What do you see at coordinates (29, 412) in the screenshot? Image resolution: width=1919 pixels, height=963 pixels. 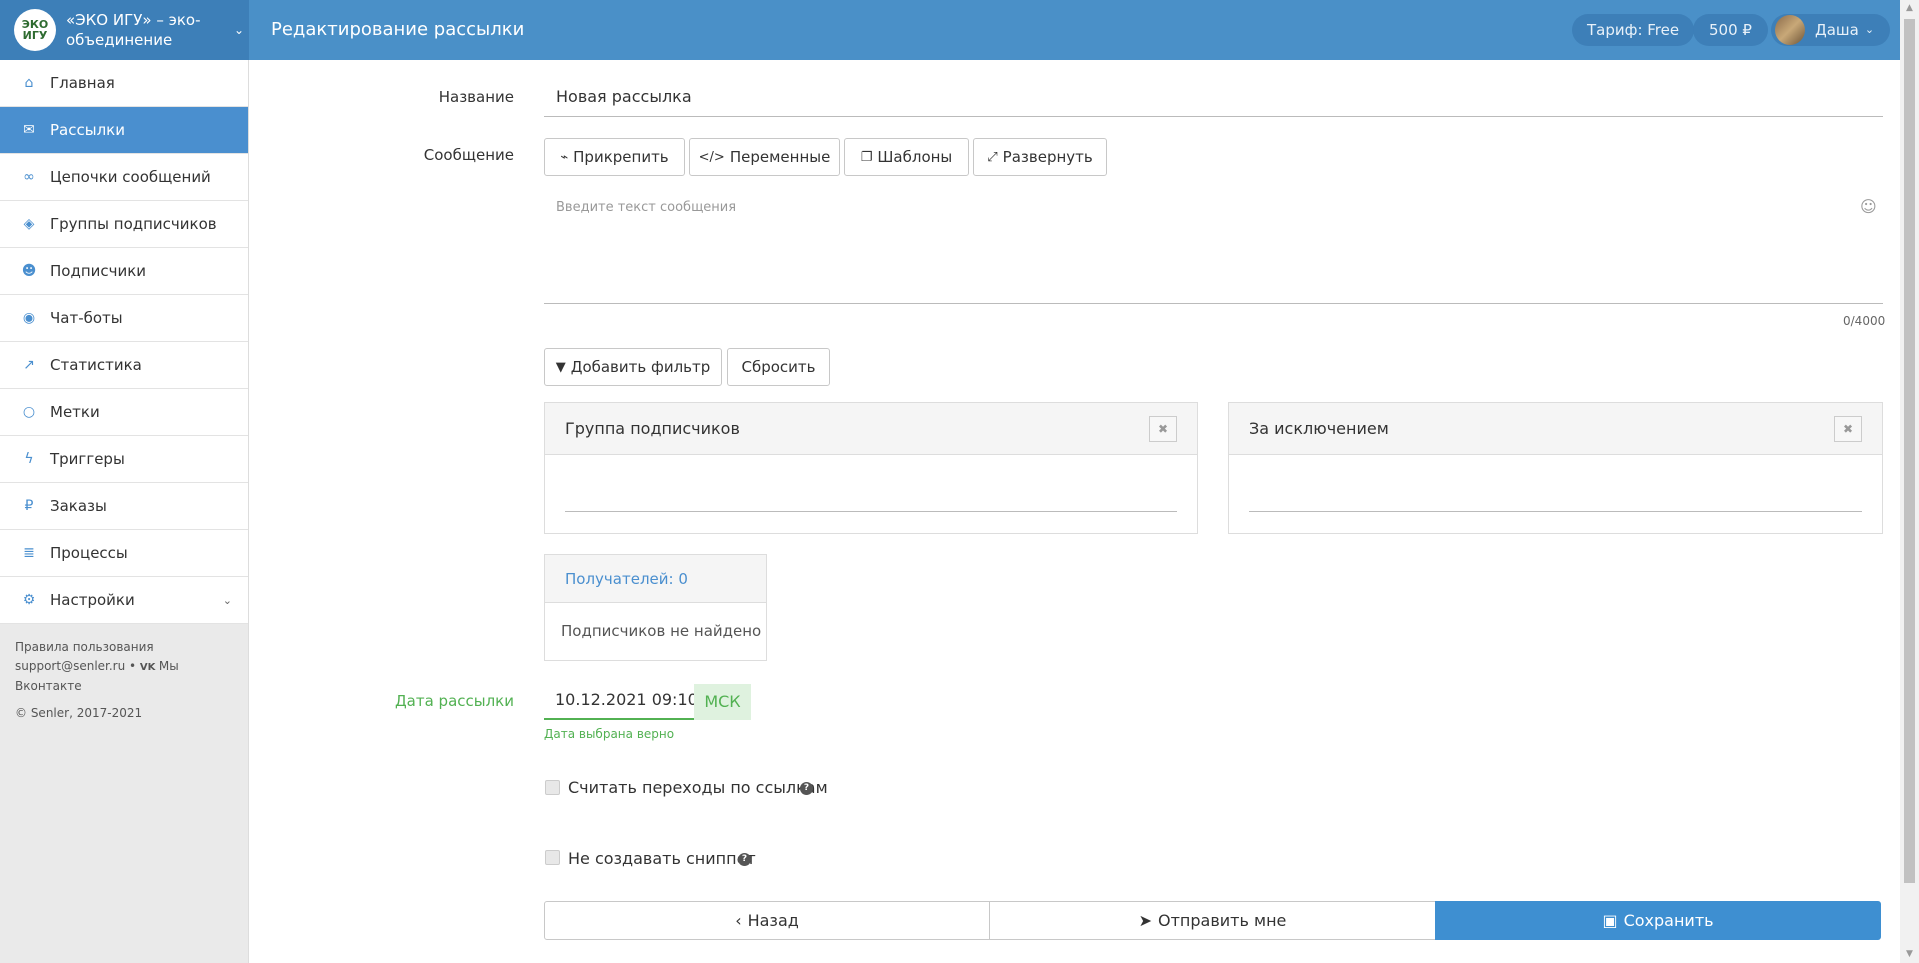 I see `circle-icon: ○` at bounding box center [29, 412].